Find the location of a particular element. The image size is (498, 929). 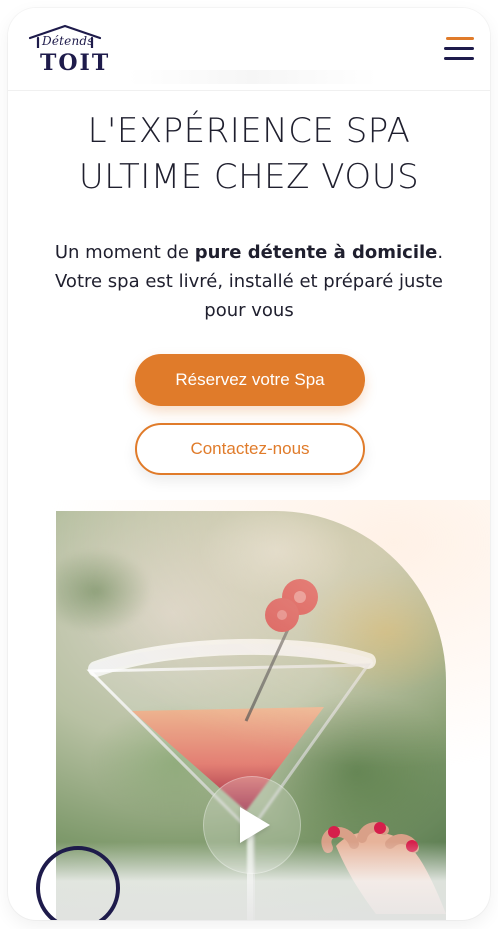

brand-logo: Détends TOIT is located at coordinates (68, 52).